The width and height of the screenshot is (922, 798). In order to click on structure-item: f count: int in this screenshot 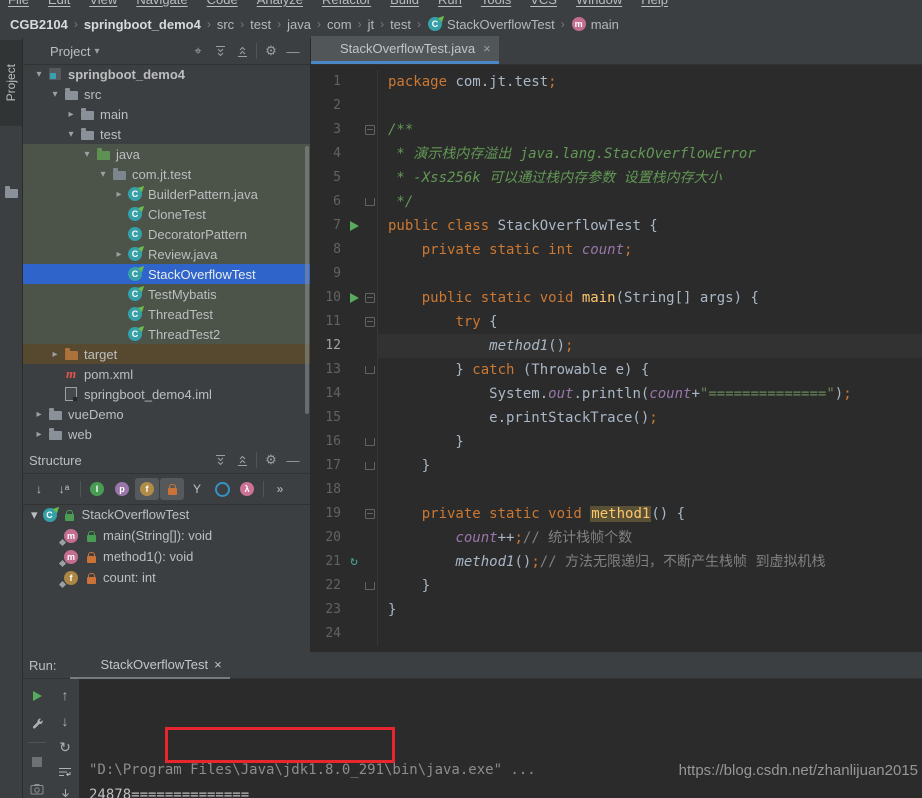, I will do `click(166, 577)`.